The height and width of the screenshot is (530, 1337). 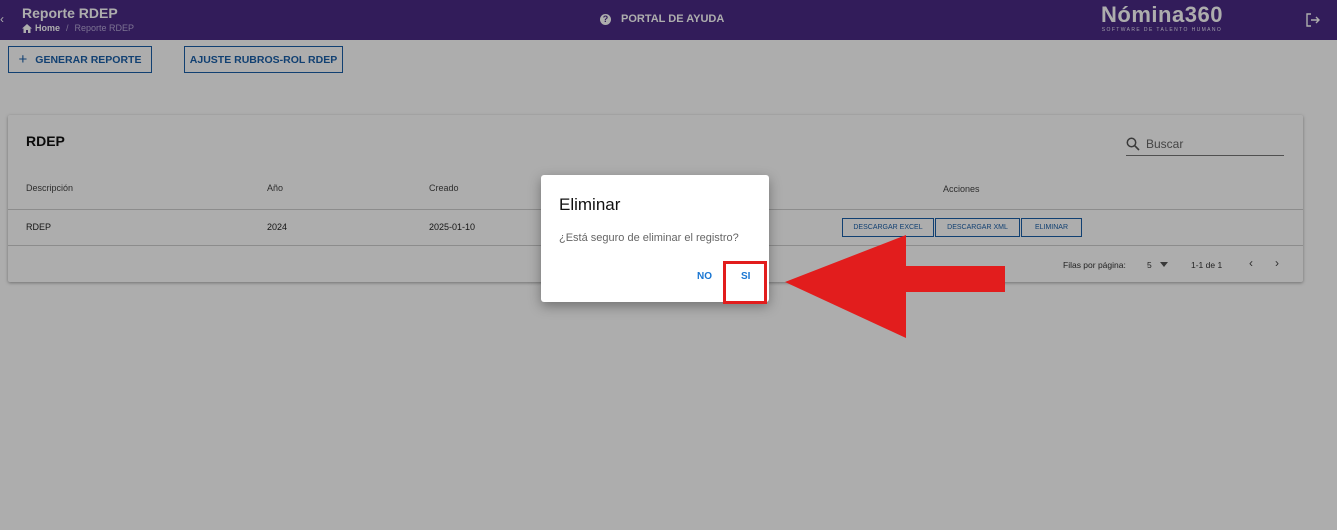 I want to click on dialog-message: ¿Está seguro de eliminar el registro?, so click(x=649, y=238).